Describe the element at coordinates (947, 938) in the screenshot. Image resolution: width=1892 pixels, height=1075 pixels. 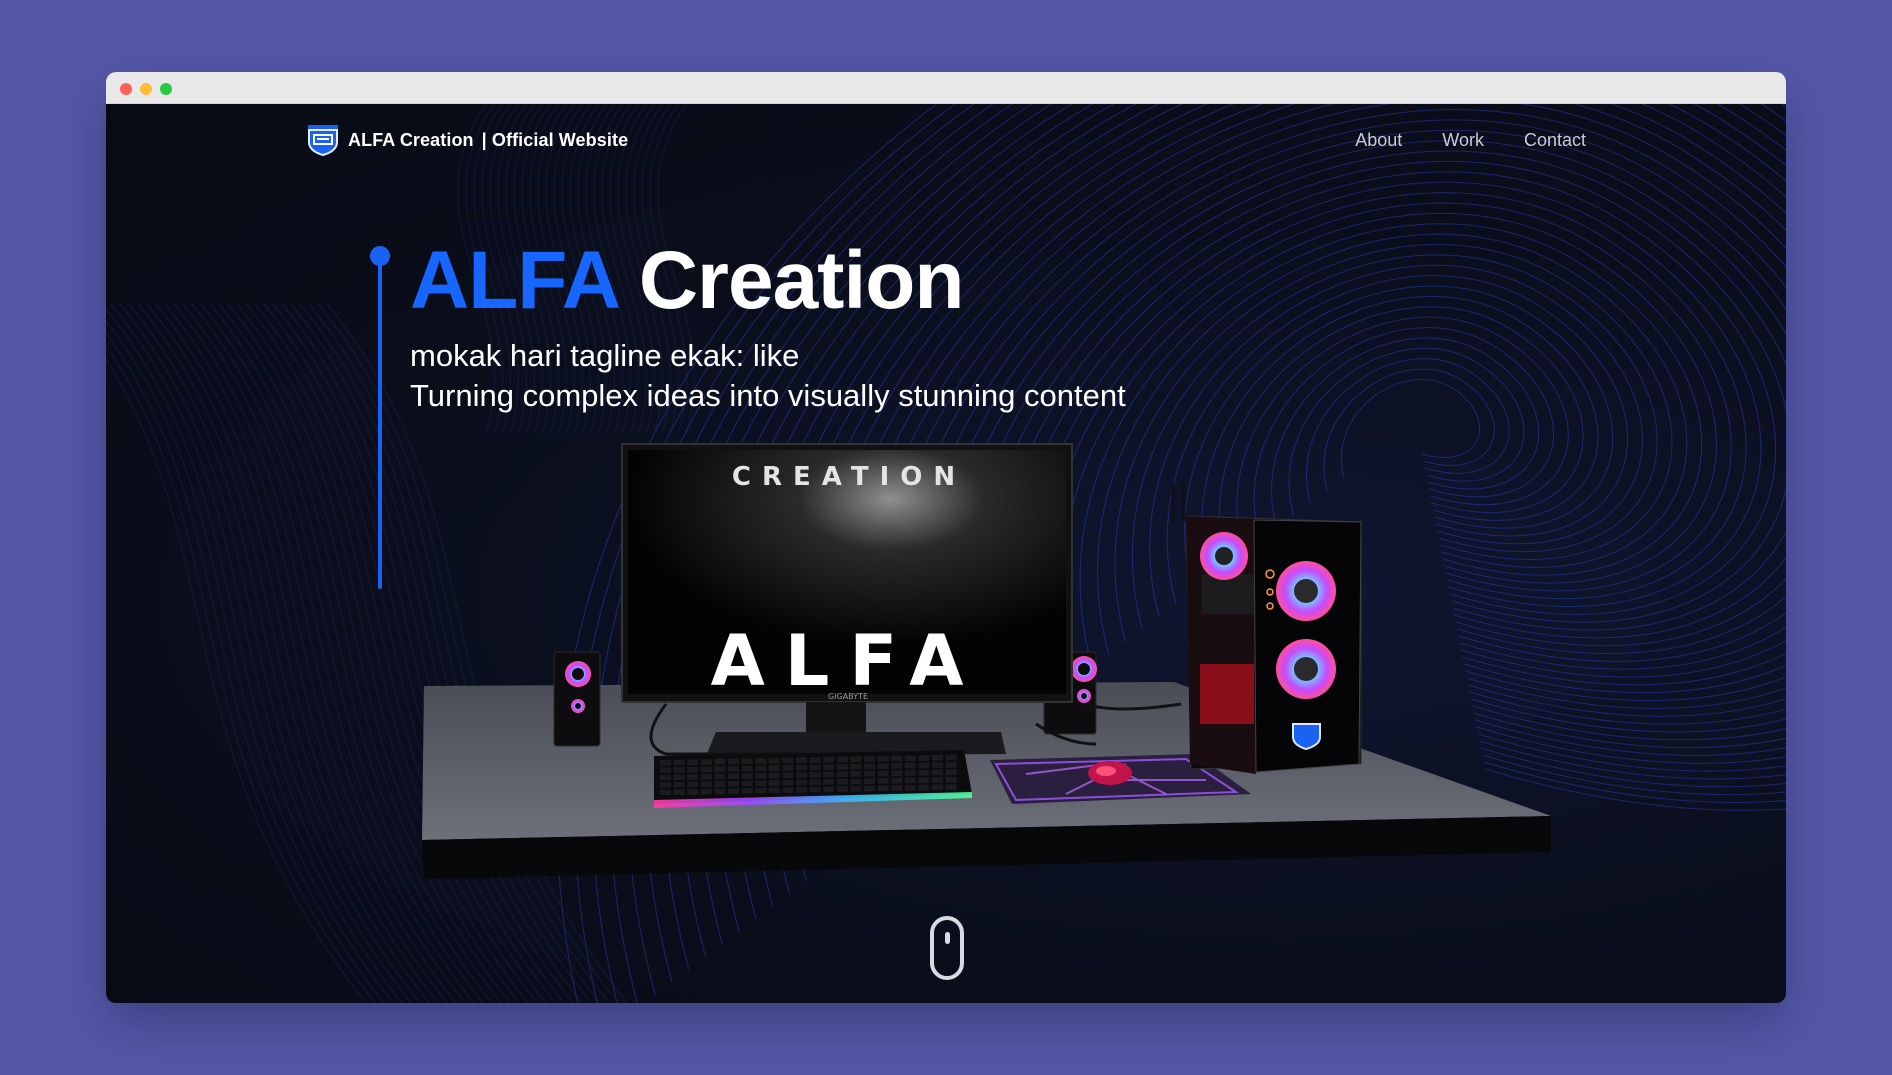
I see `scroll-wheel` at that location.